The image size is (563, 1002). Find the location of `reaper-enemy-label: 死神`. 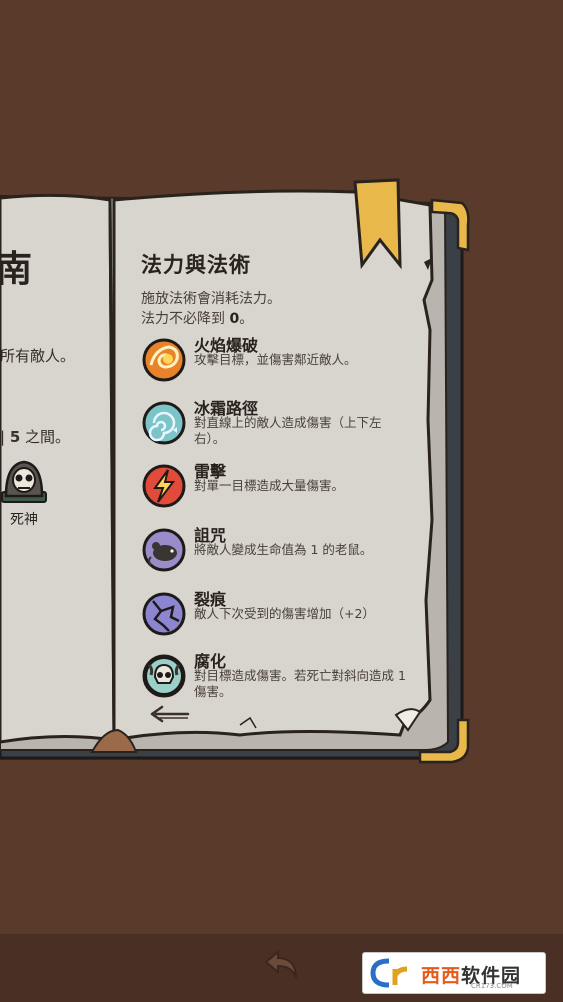

reaper-enemy-label: 死神 is located at coordinates (24, 520).